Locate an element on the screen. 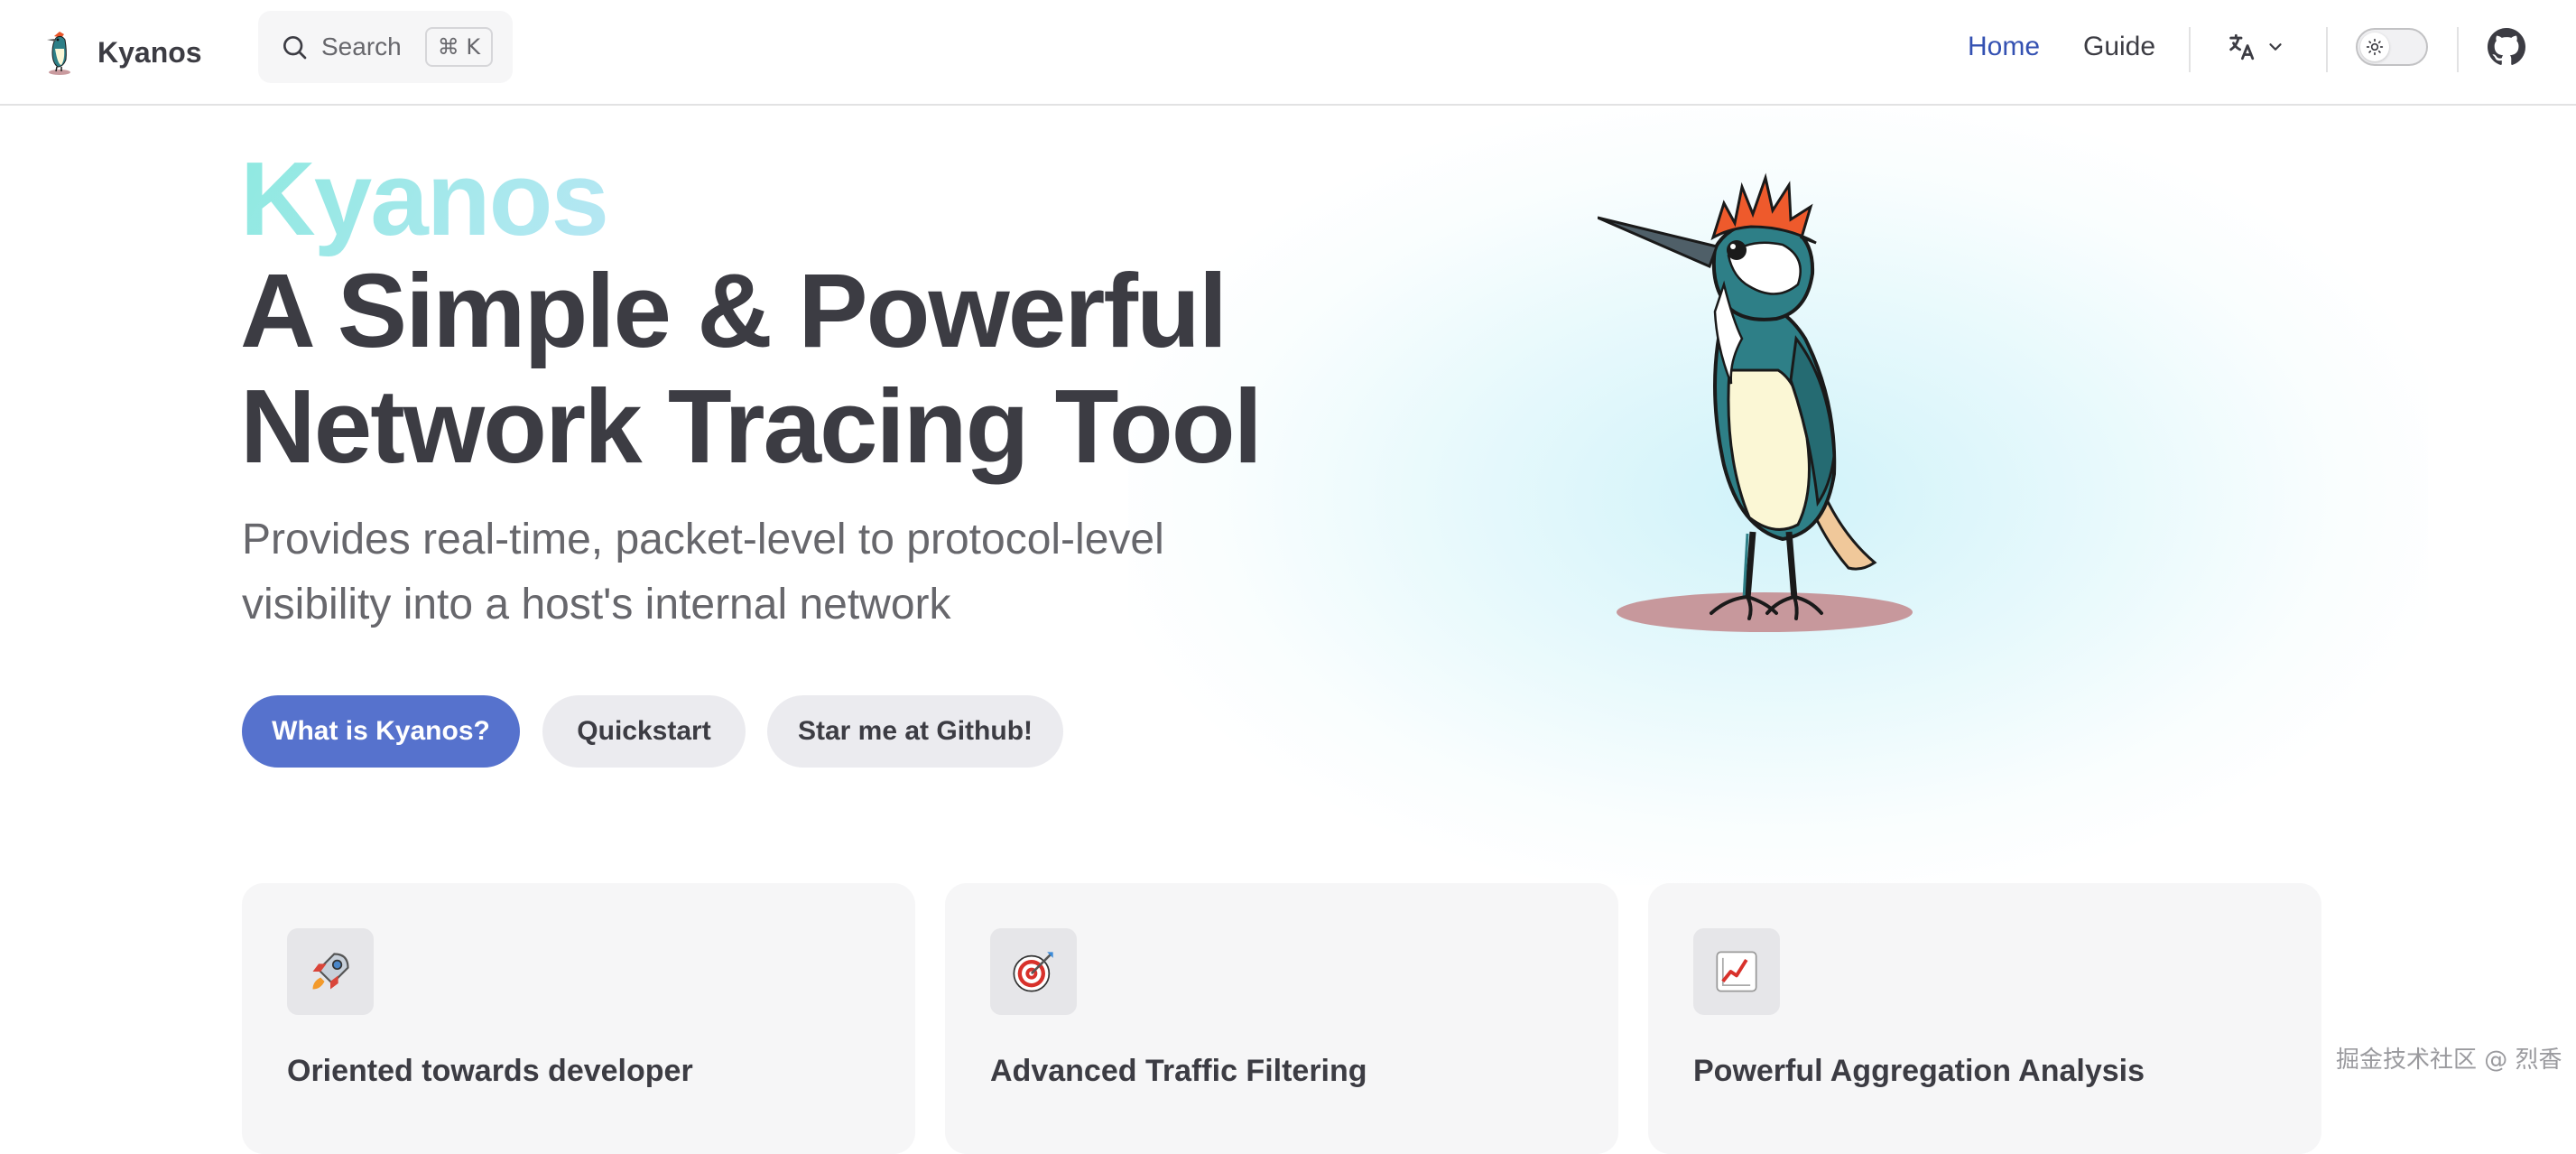 Image resolution: width=2576 pixels, height=1154 pixels. kingfisher-mascot-image is located at coordinates (1755, 402).